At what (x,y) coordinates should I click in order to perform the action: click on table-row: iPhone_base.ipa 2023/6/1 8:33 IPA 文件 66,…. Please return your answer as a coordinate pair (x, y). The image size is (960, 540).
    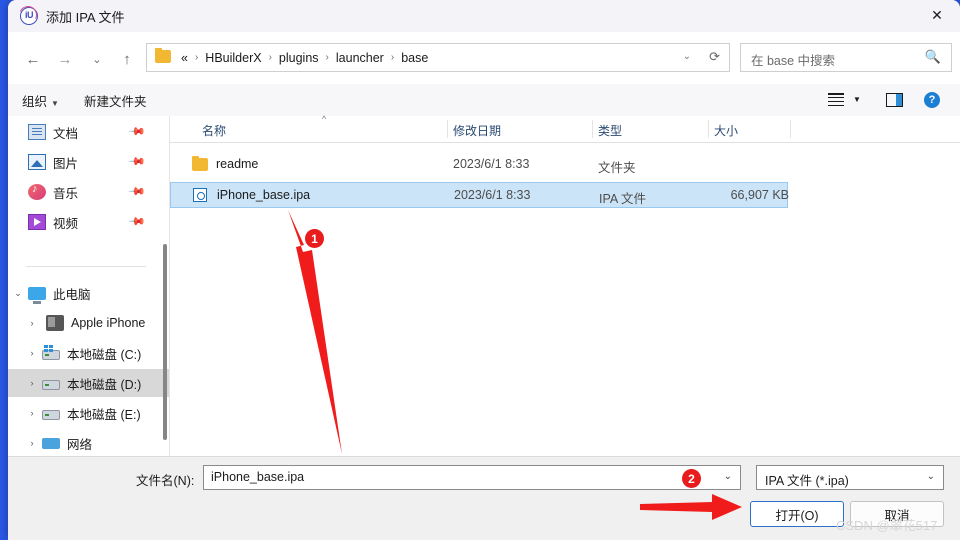
    Looking at the image, I should click on (479, 195).